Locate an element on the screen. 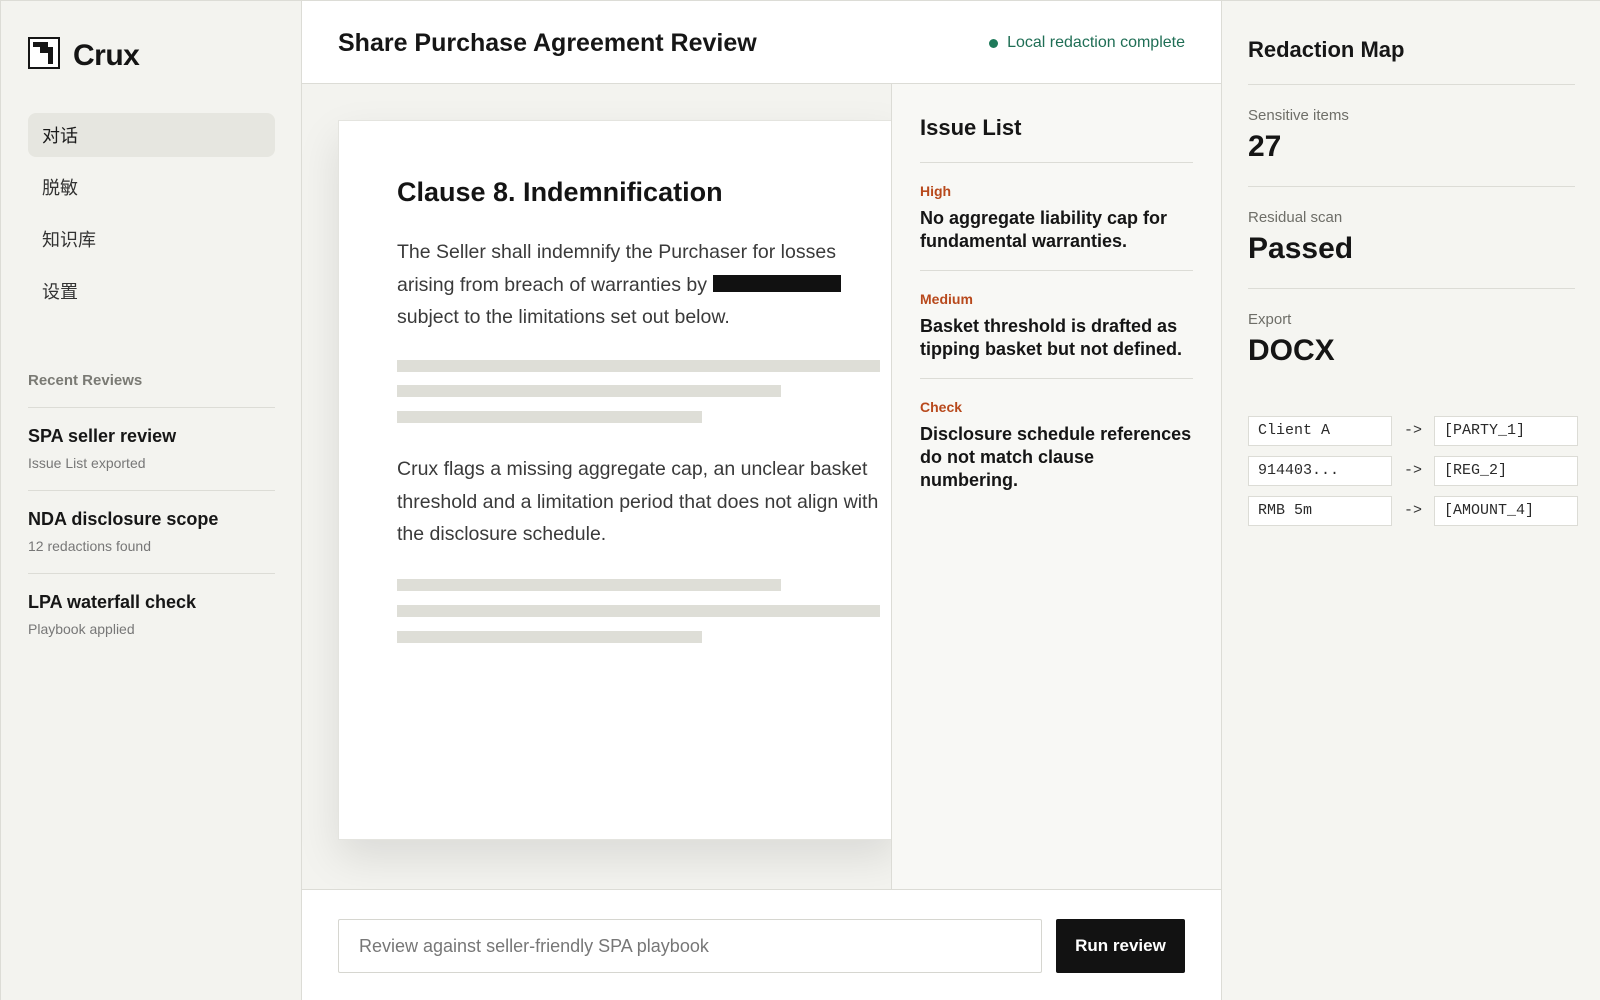  recent-review-subtitle: 12 redactions found is located at coordinates (89, 546).